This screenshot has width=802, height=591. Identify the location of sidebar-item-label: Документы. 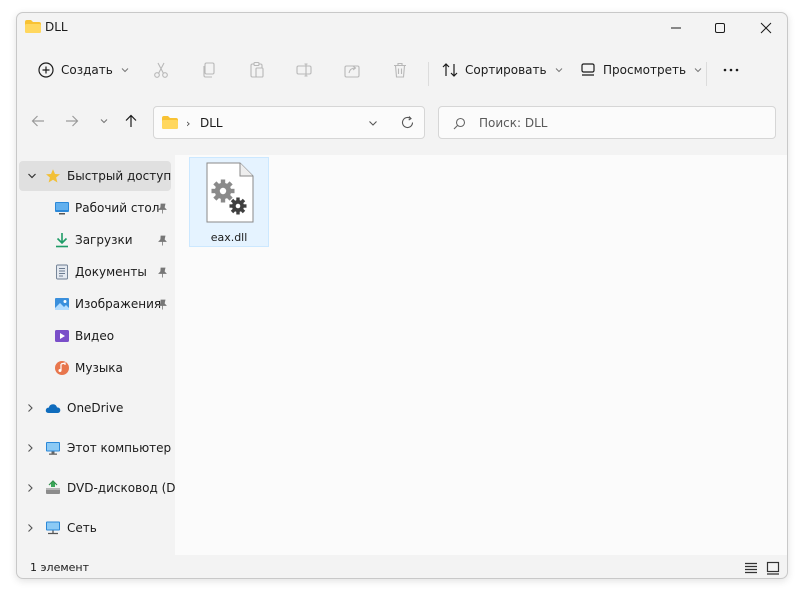
(111, 272).